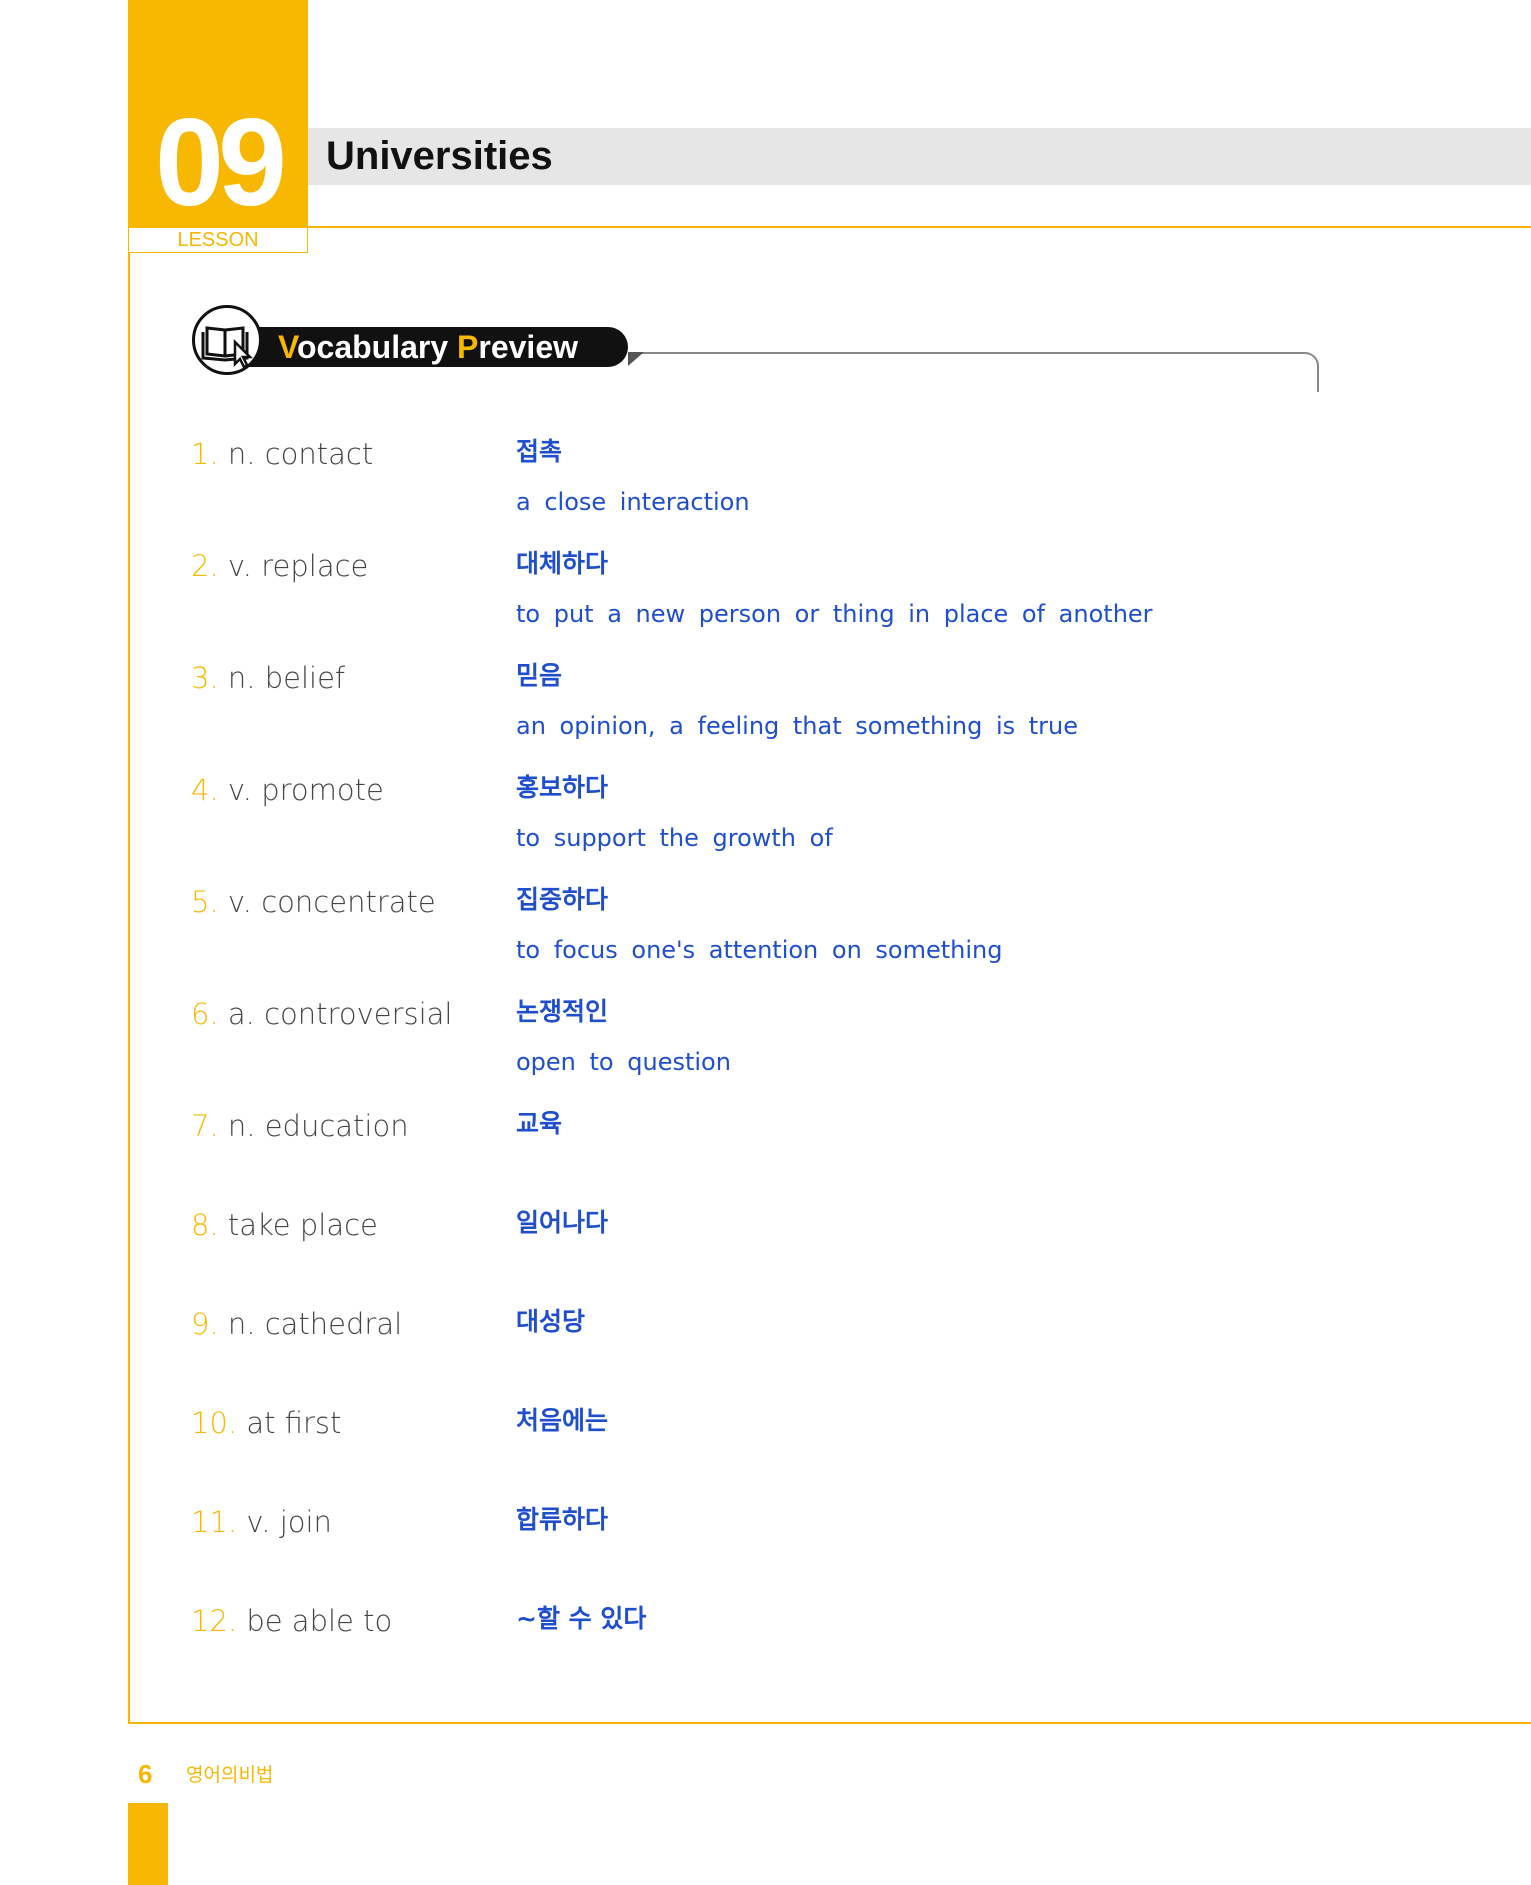 The image size is (1531, 1885). What do you see at coordinates (300, 1126) in the screenshot?
I see `vocab-term: 7. n. education` at bounding box center [300, 1126].